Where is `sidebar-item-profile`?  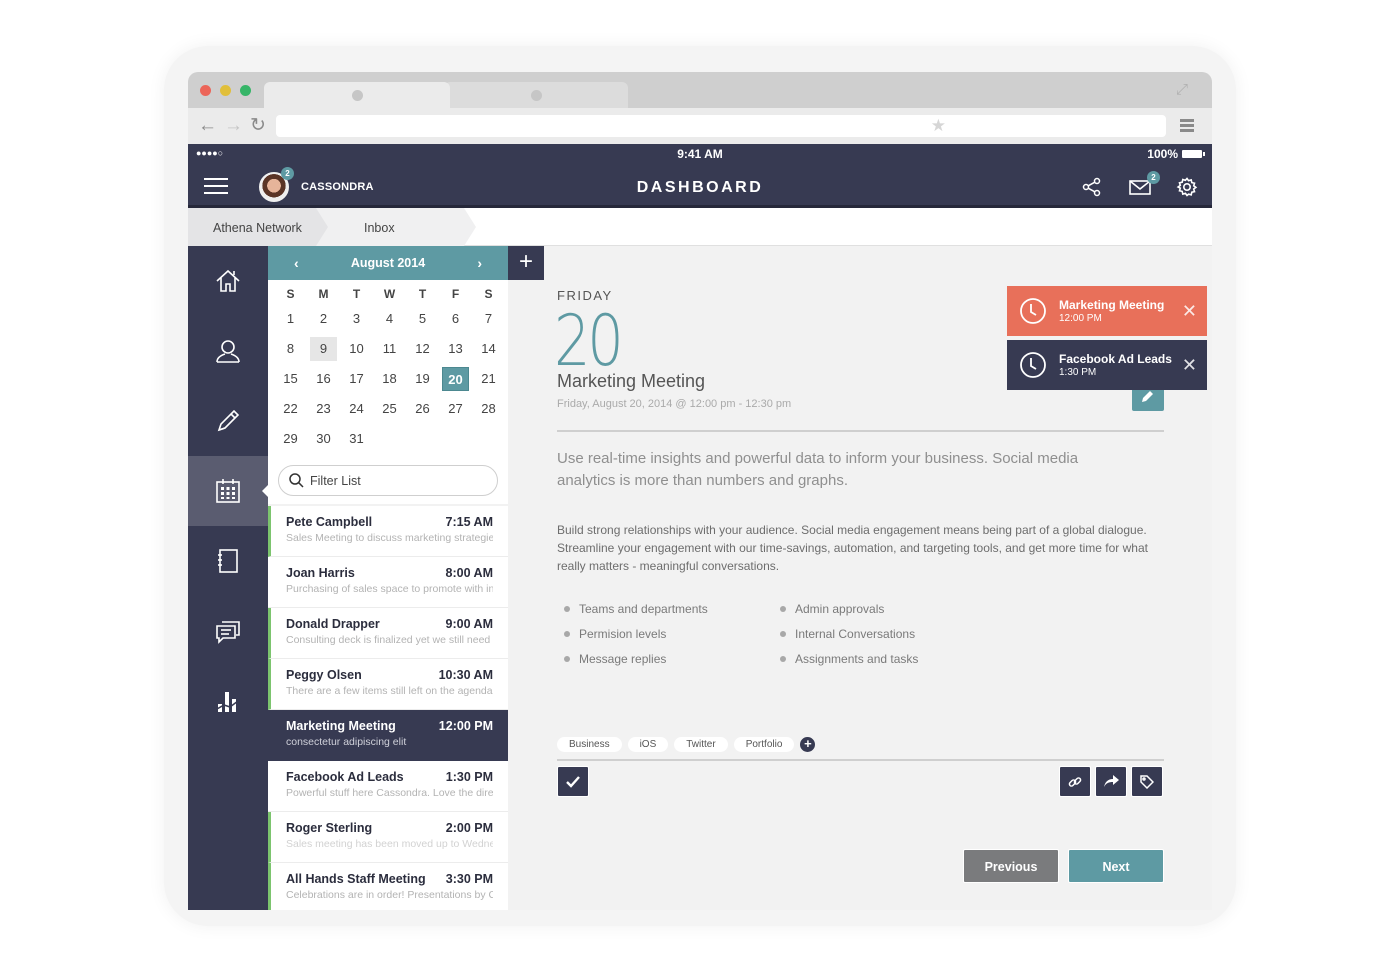
sidebar-item-profile is located at coordinates (228, 351).